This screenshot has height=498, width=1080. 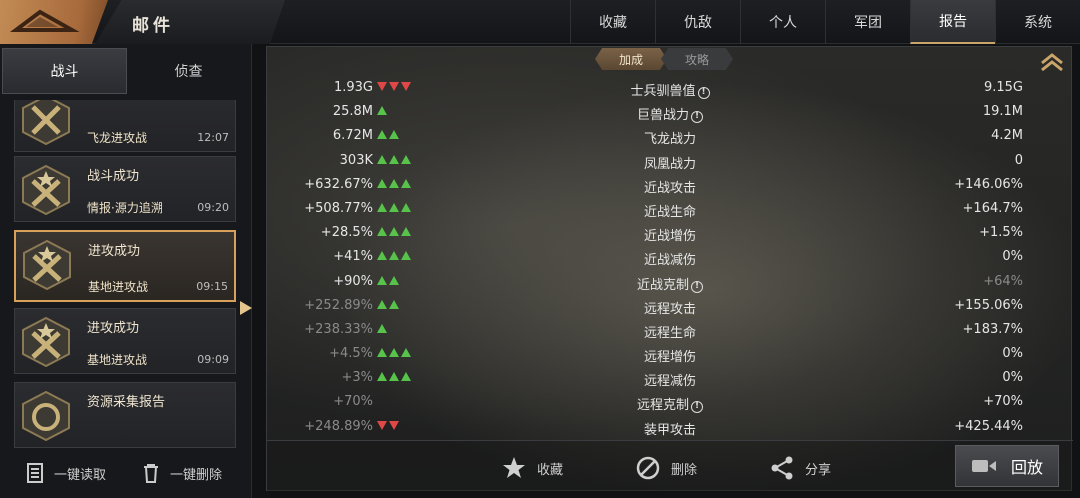 What do you see at coordinates (988, 305) in the screenshot?
I see `defender-value: +155.06%` at bounding box center [988, 305].